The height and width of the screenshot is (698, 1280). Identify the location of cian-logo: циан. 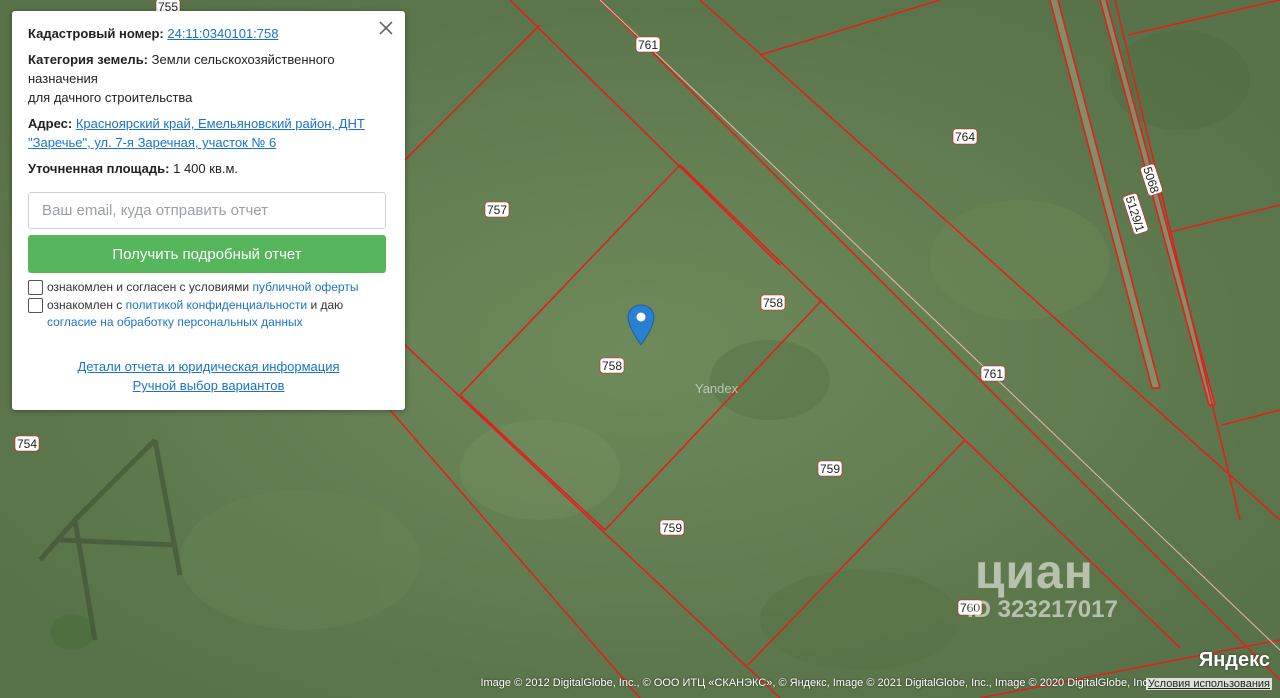
(1034, 572).